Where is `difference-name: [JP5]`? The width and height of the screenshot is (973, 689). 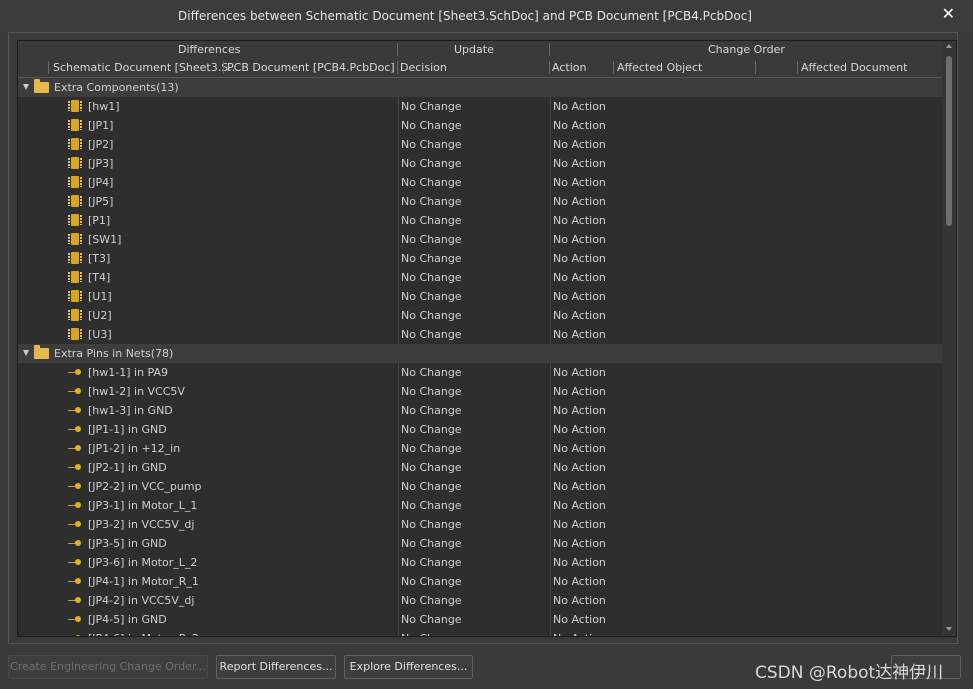 difference-name: [JP5] is located at coordinates (101, 201).